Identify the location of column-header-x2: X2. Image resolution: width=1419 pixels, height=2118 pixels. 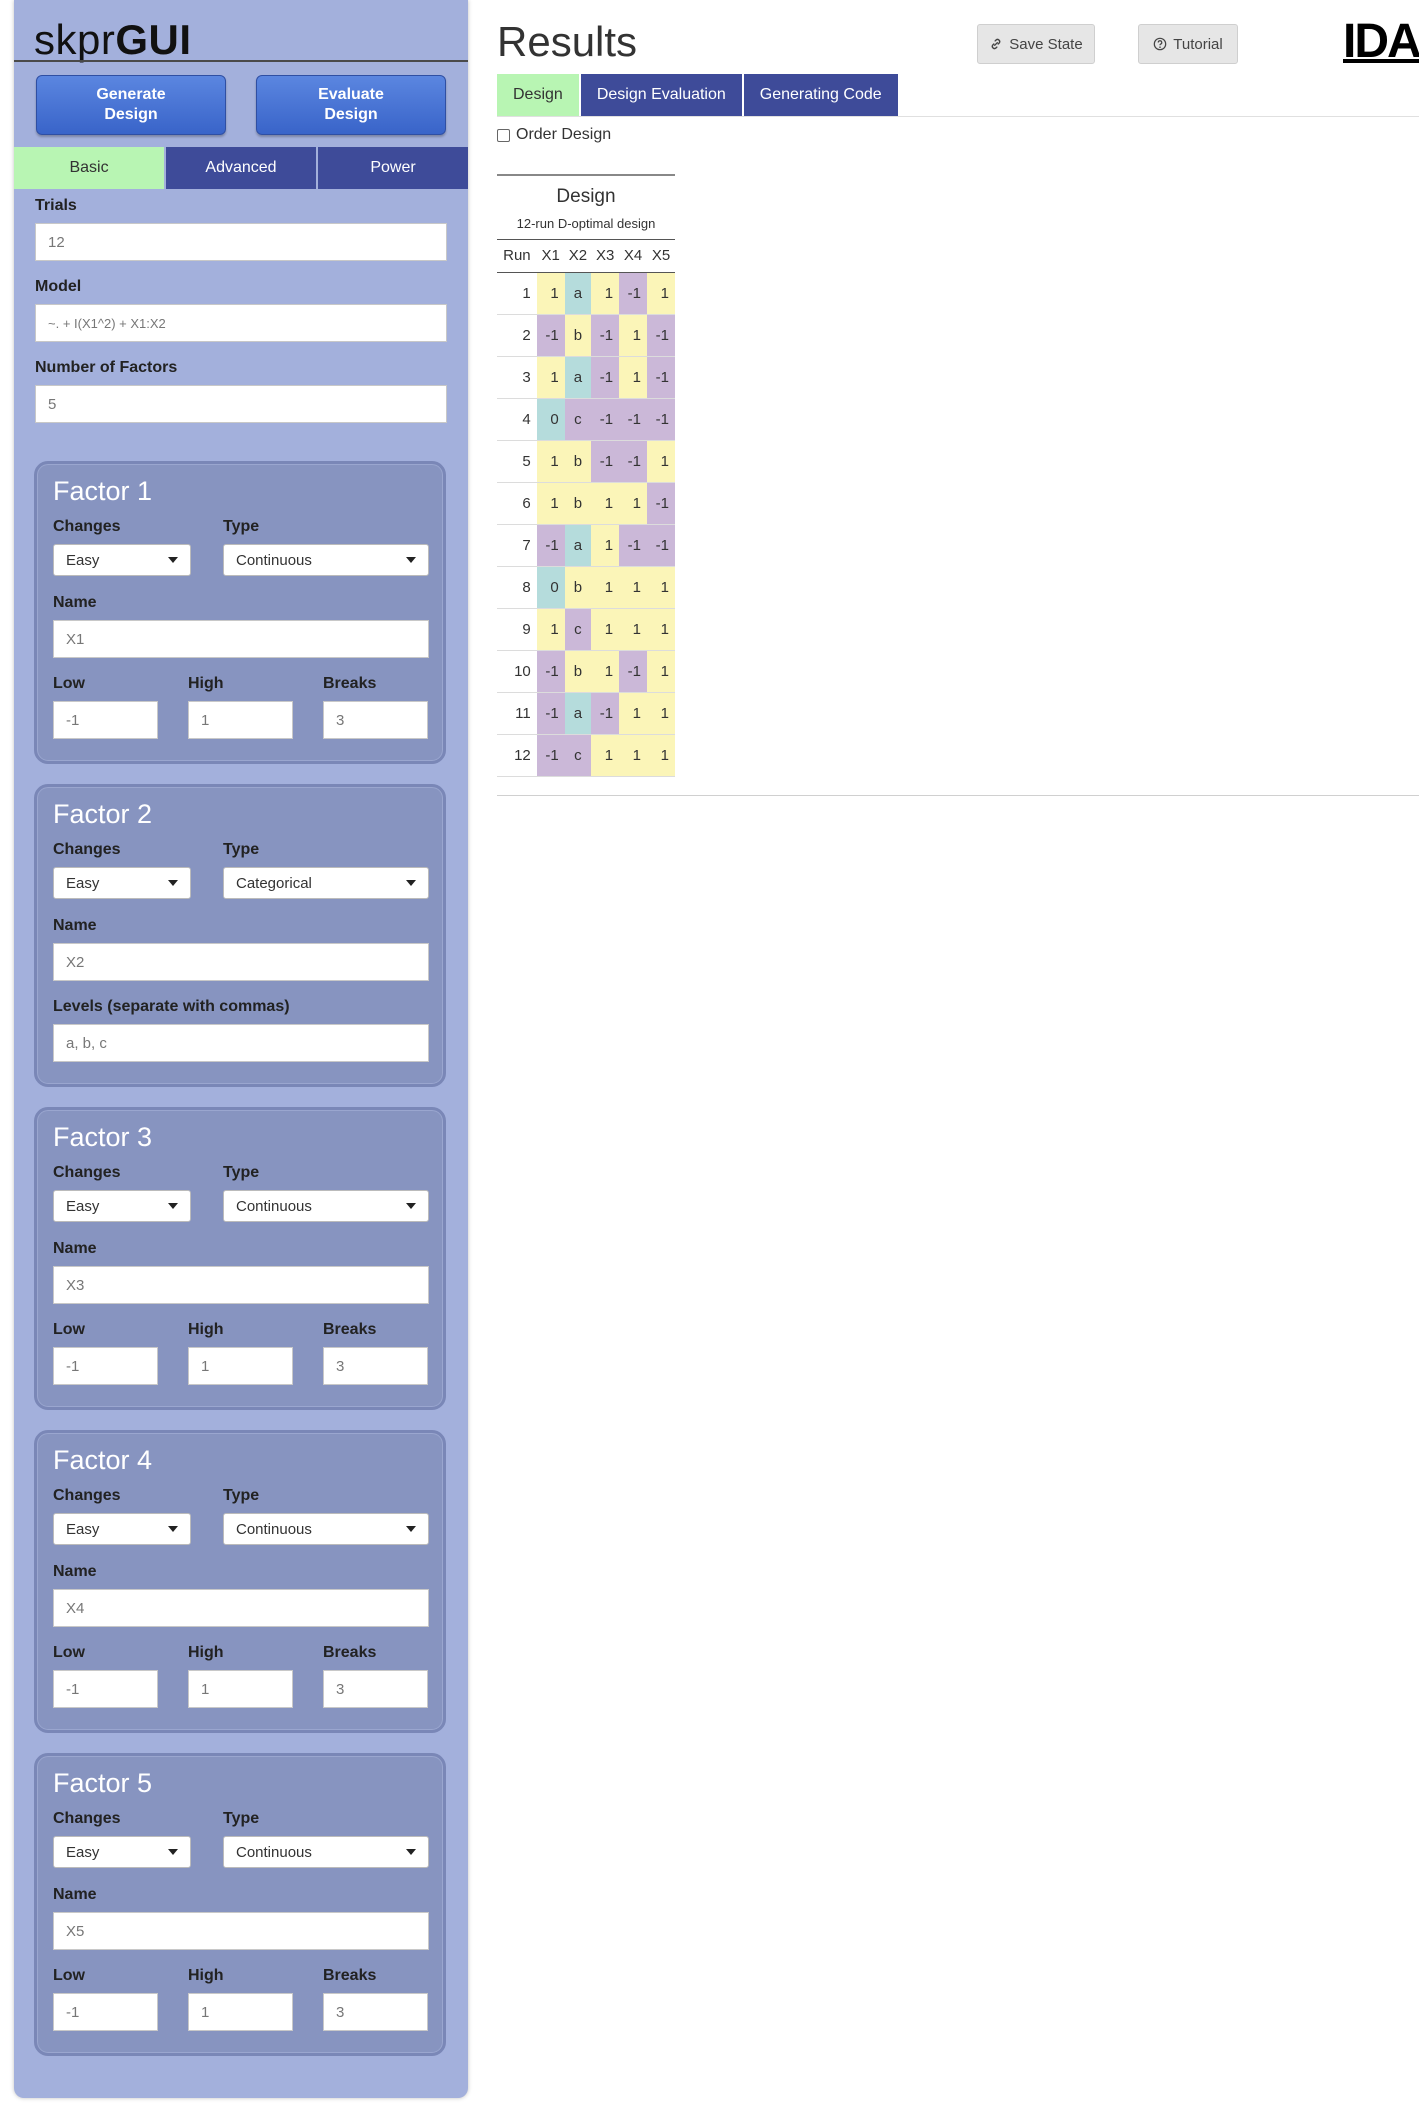
(578, 256).